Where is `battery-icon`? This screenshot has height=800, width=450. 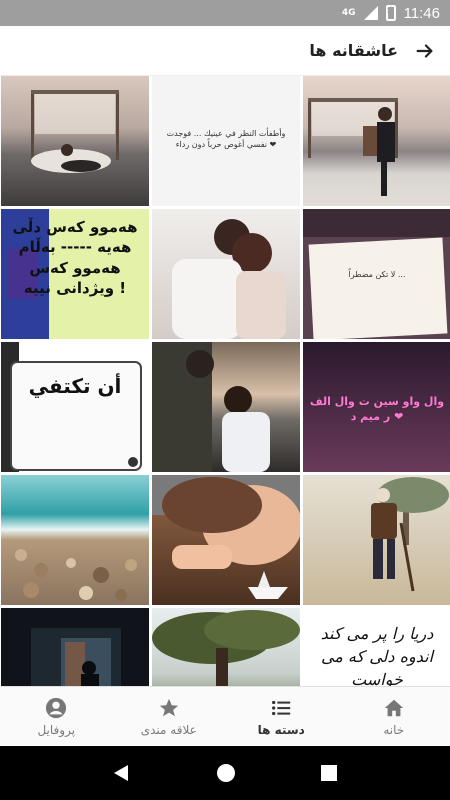
battery-icon is located at coordinates (390, 13).